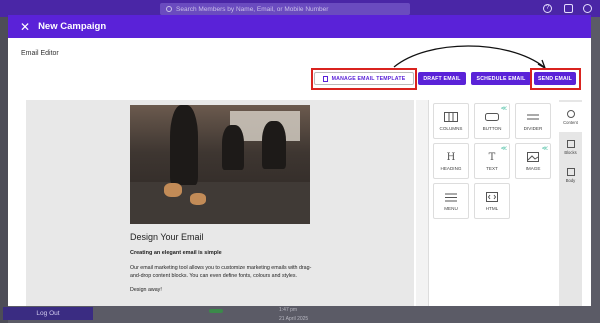  Describe the element at coordinates (533, 117) in the screenshot. I see `divider-icon` at that location.